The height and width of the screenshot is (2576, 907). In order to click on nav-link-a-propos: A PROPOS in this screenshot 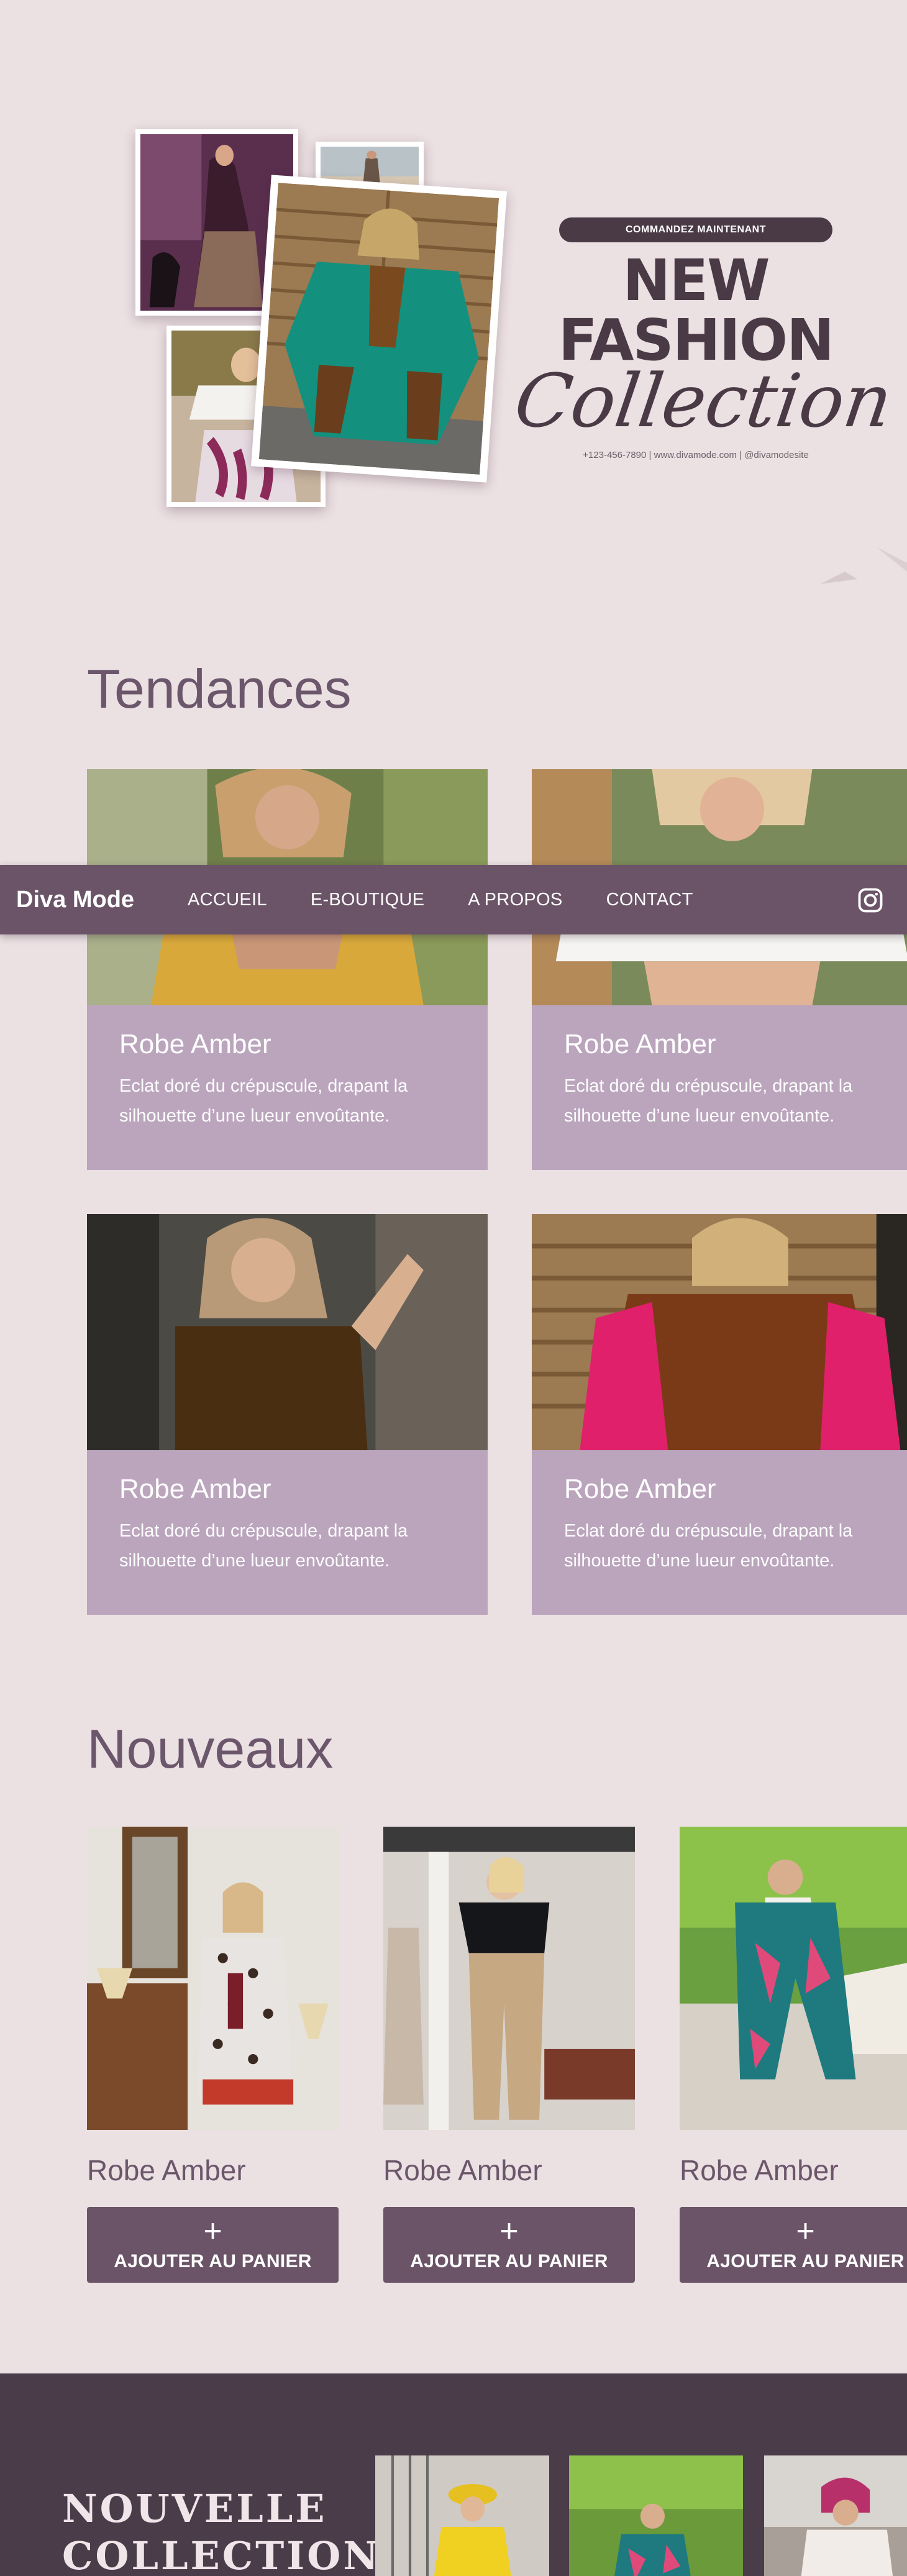, I will do `click(515, 900)`.